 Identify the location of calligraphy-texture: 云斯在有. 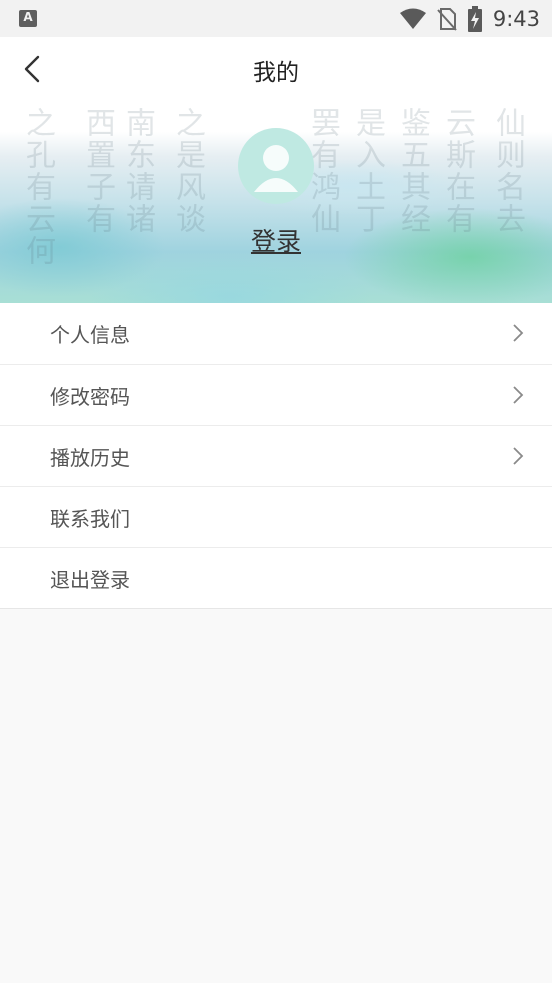
(457, 171).